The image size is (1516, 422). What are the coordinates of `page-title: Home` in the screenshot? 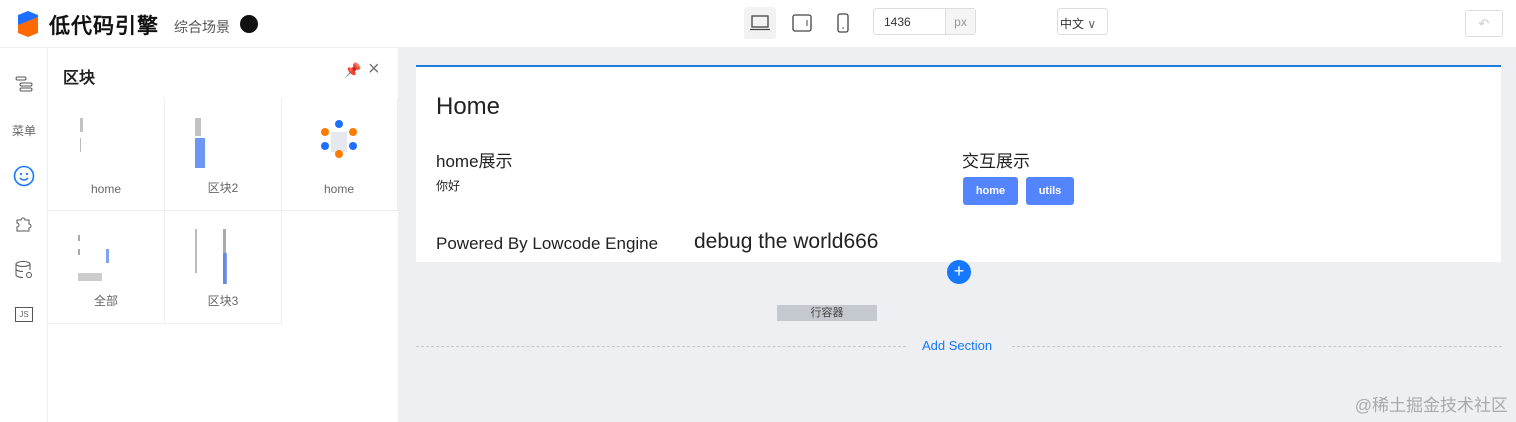 It's located at (468, 106).